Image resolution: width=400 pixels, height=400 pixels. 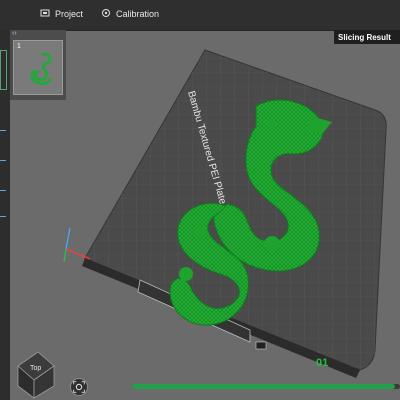 I want to click on tab-project-label: Project, so click(x=69, y=14).